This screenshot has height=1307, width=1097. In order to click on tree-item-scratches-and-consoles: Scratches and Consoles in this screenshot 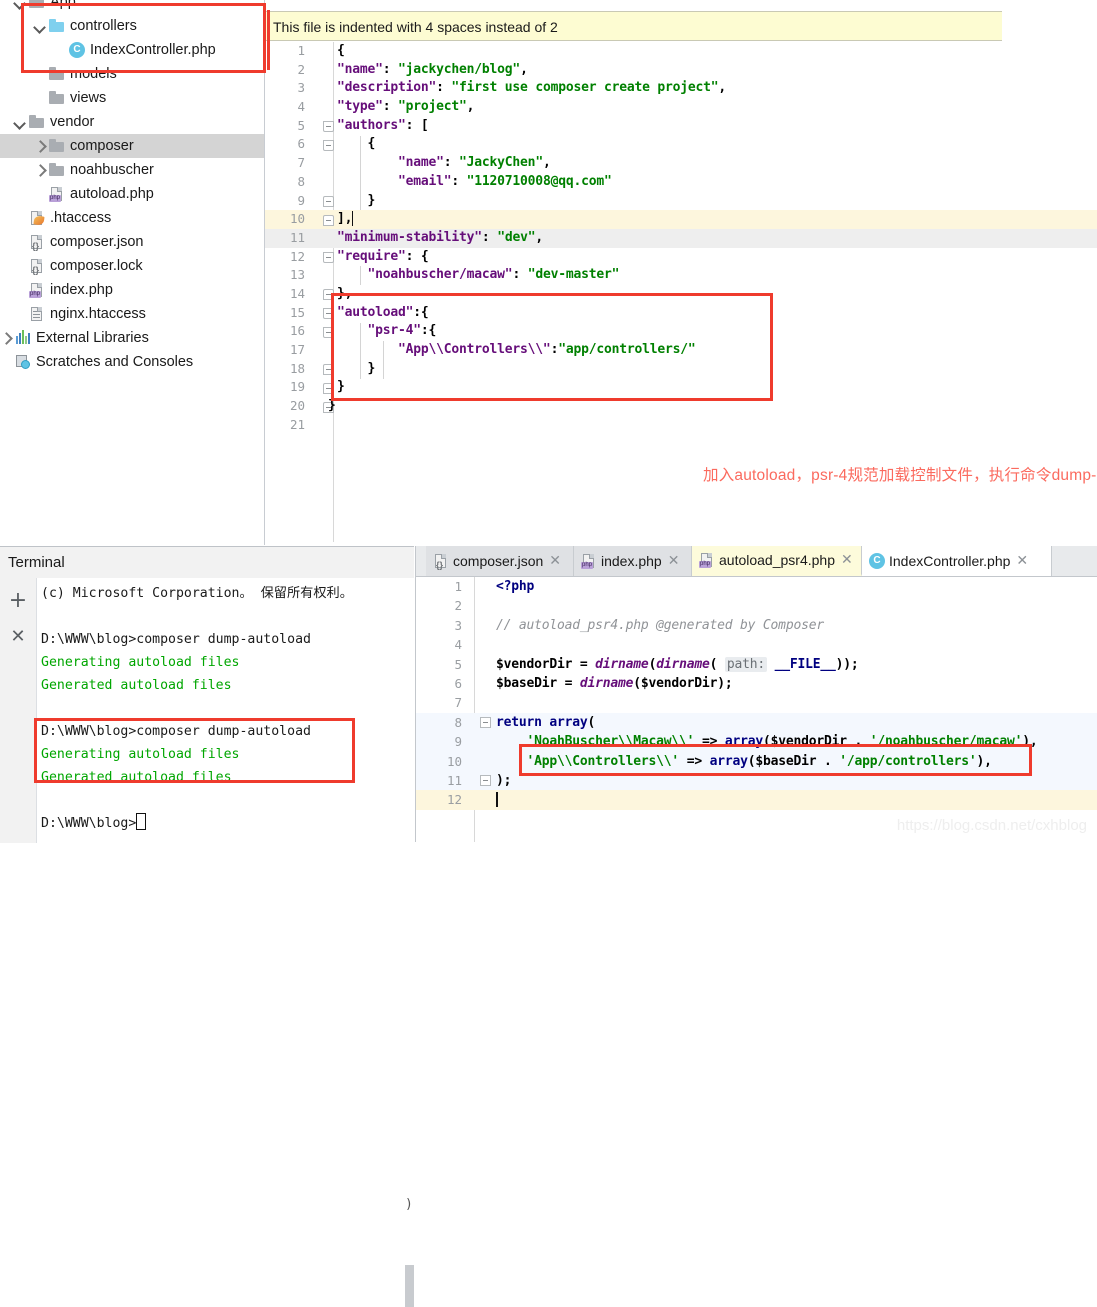, I will do `click(132, 362)`.